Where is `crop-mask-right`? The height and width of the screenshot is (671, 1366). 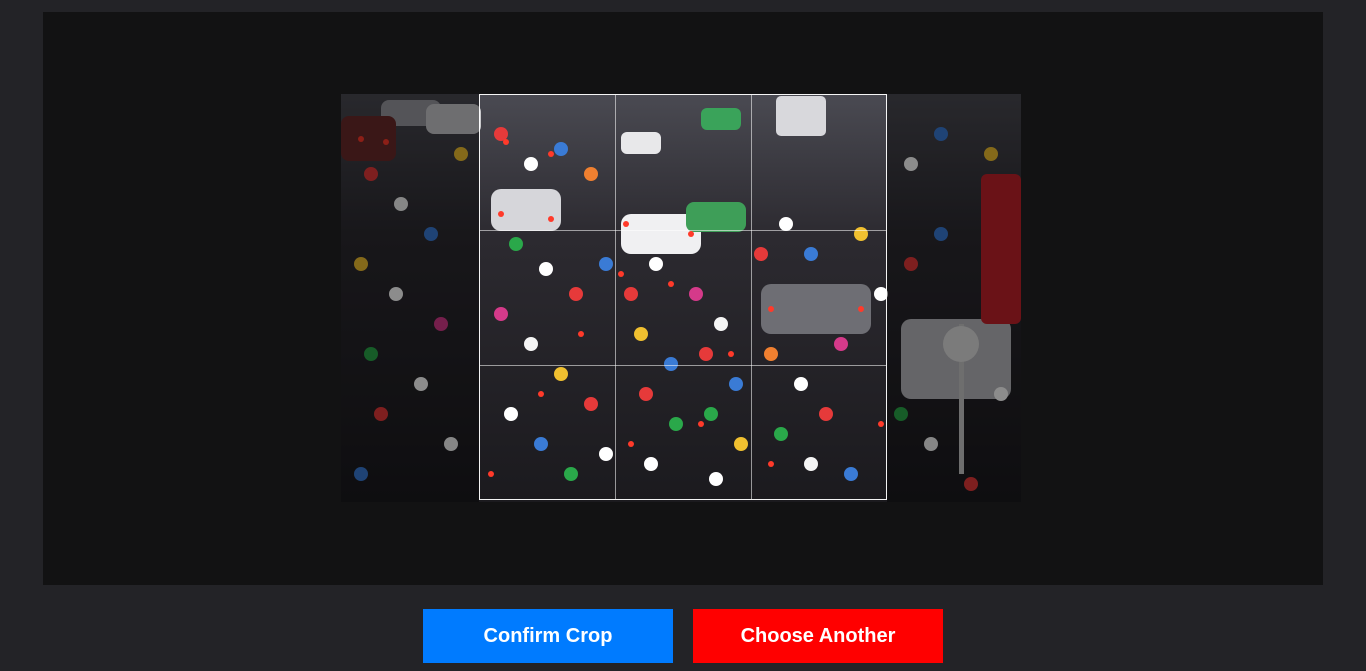
crop-mask-right is located at coordinates (954, 298).